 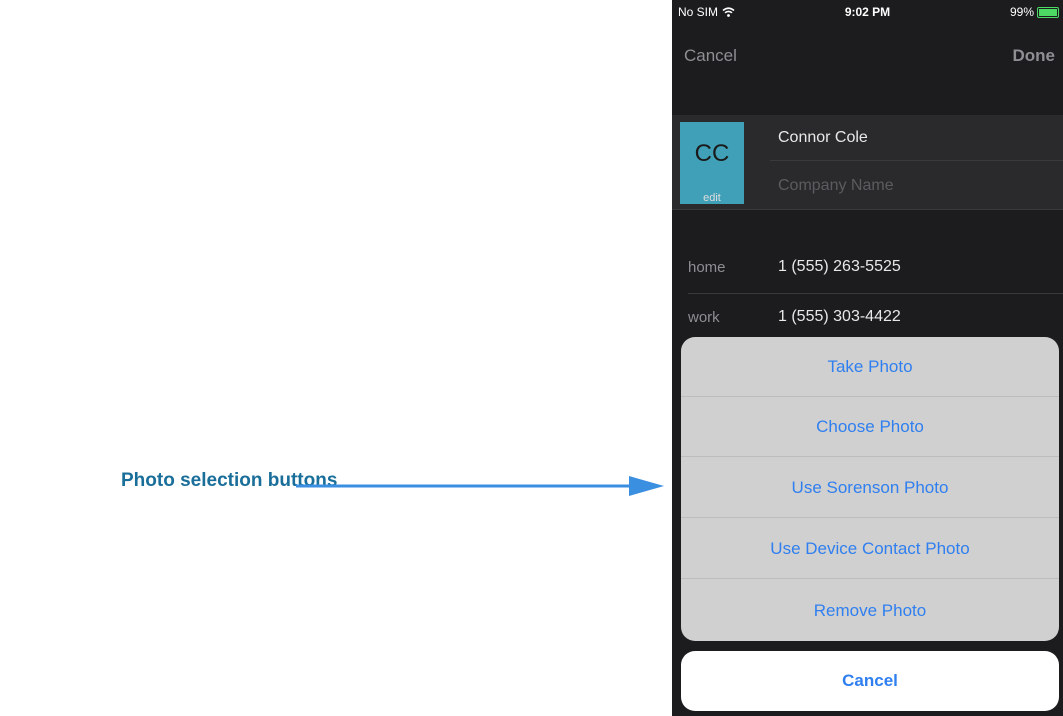 I want to click on company-name-field: Company Name, so click(x=836, y=186).